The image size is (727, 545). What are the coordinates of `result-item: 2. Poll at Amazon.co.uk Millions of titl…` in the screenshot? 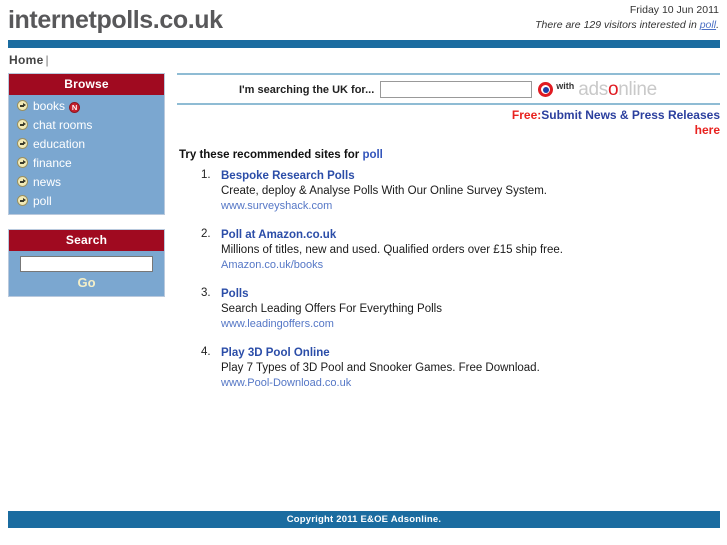 It's located at (460, 250).